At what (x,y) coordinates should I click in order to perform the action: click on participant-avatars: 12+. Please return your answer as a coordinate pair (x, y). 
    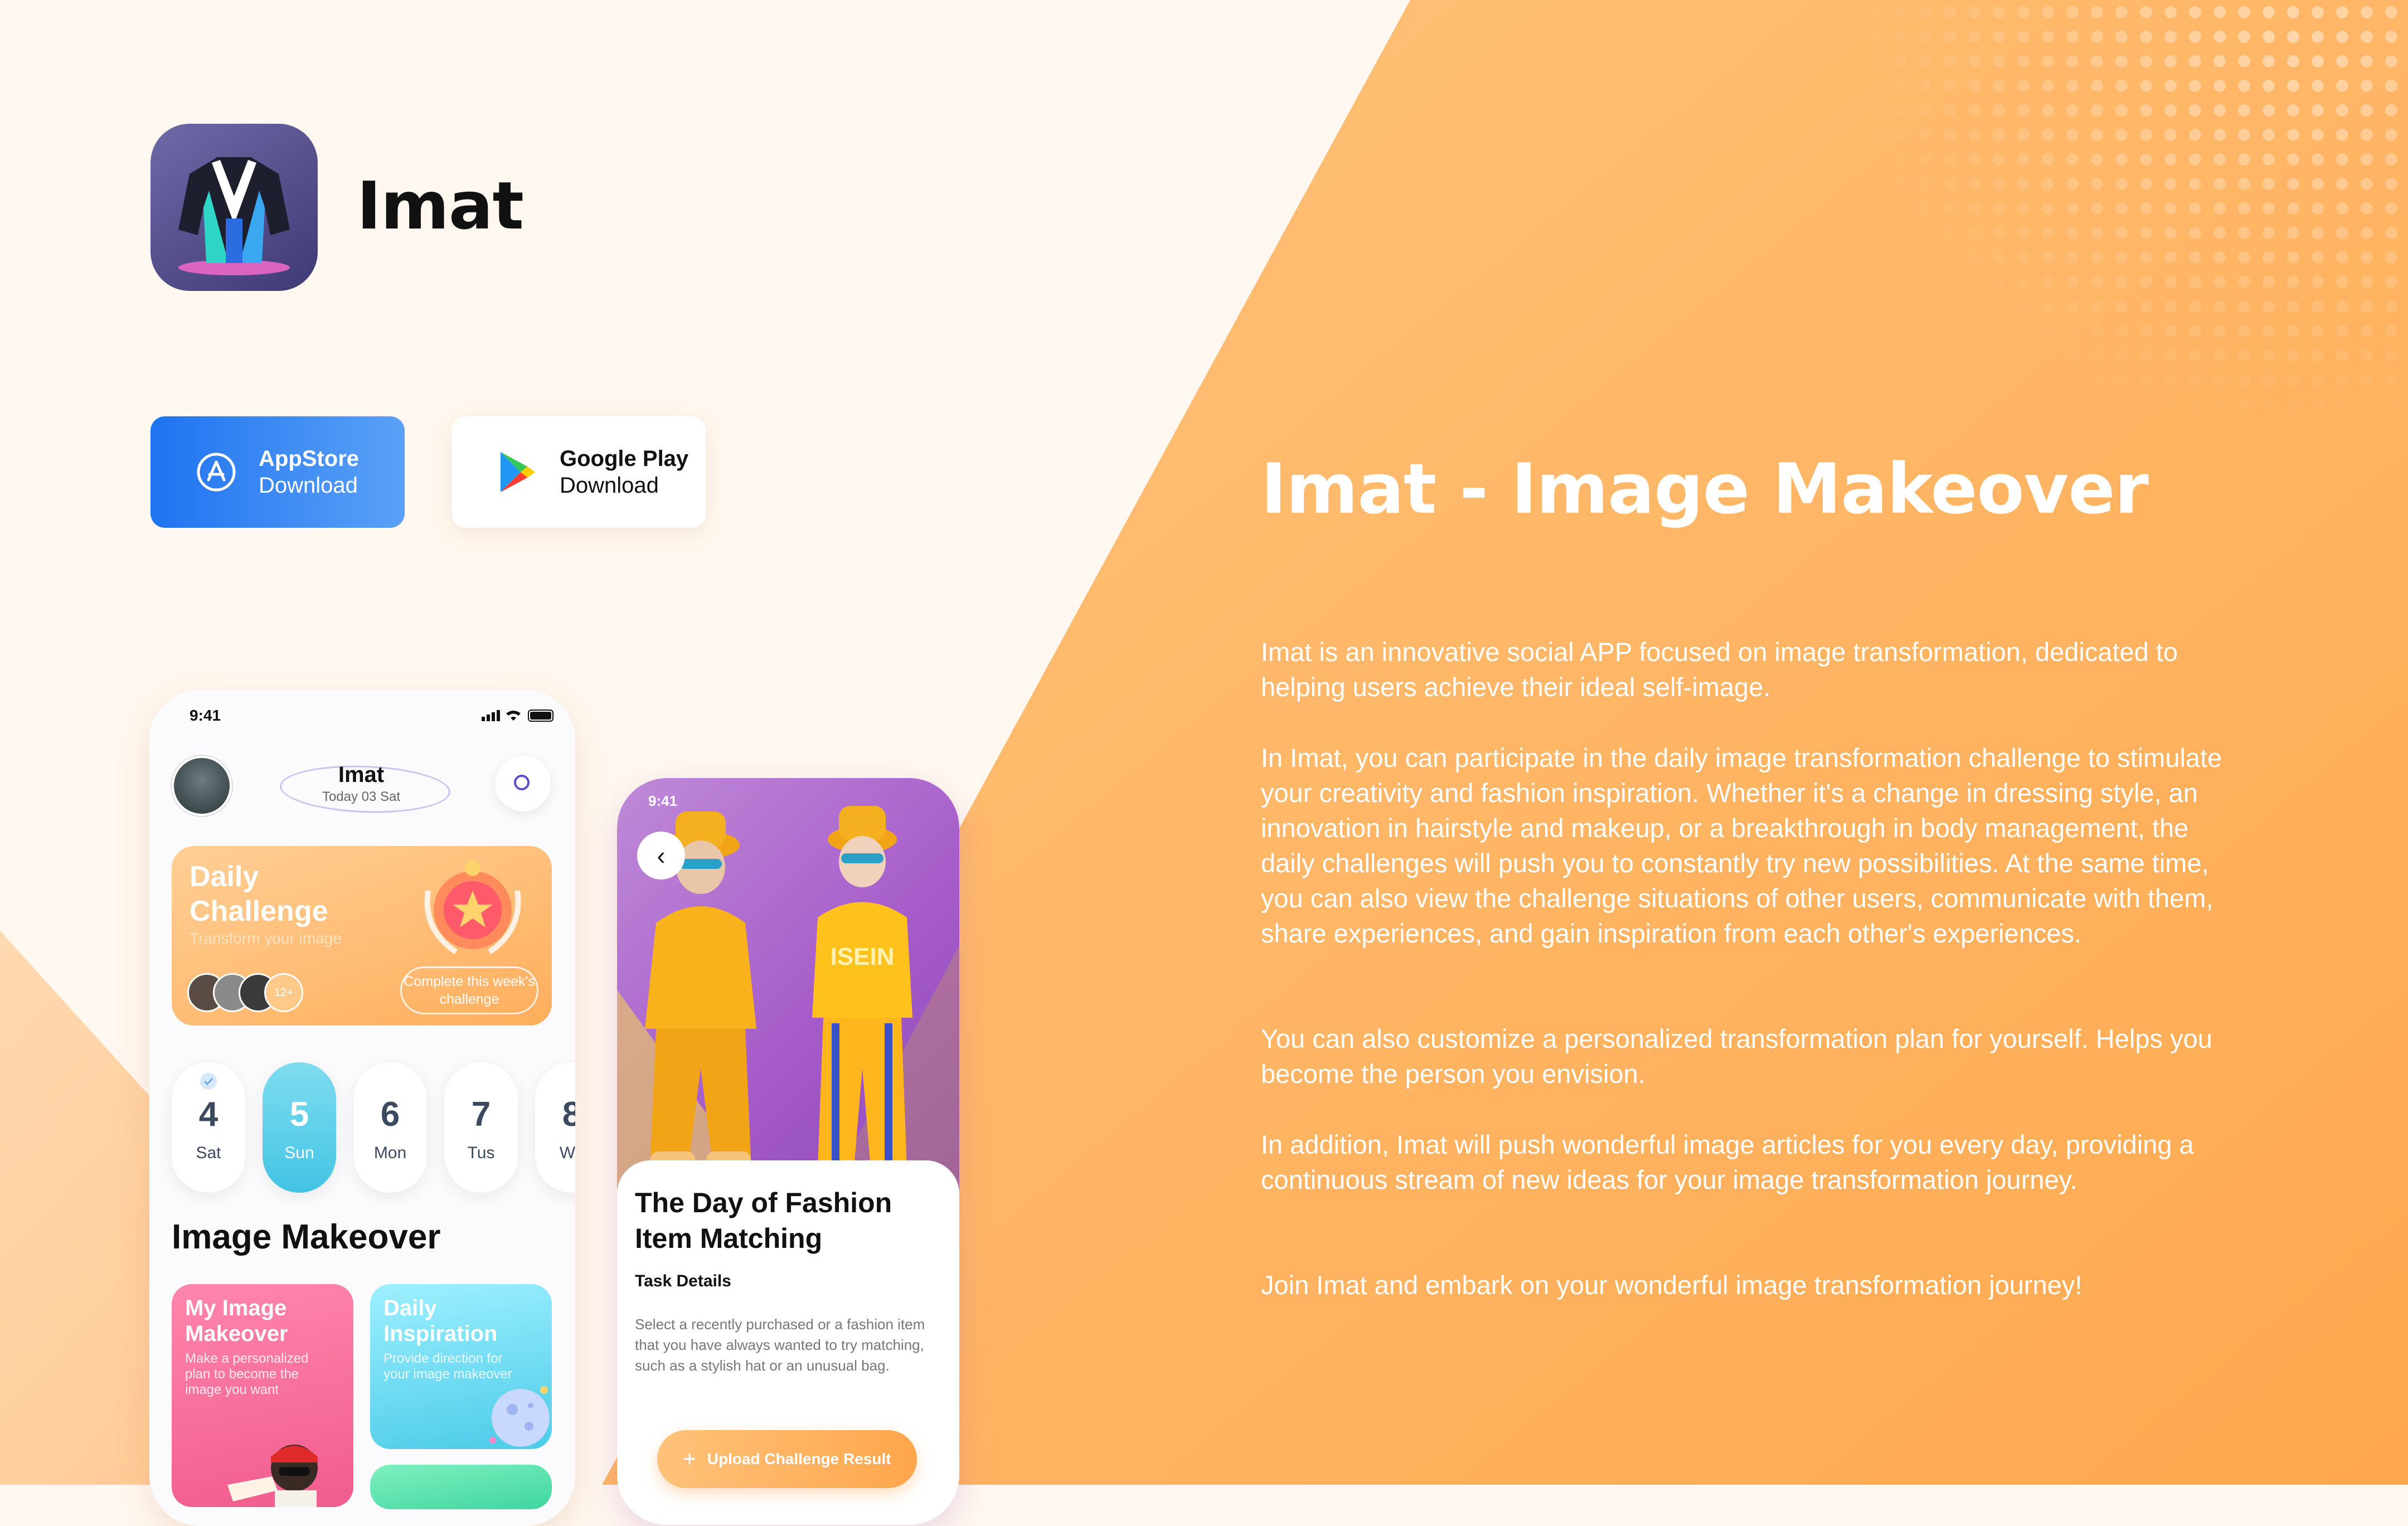
    Looking at the image, I should click on (254, 992).